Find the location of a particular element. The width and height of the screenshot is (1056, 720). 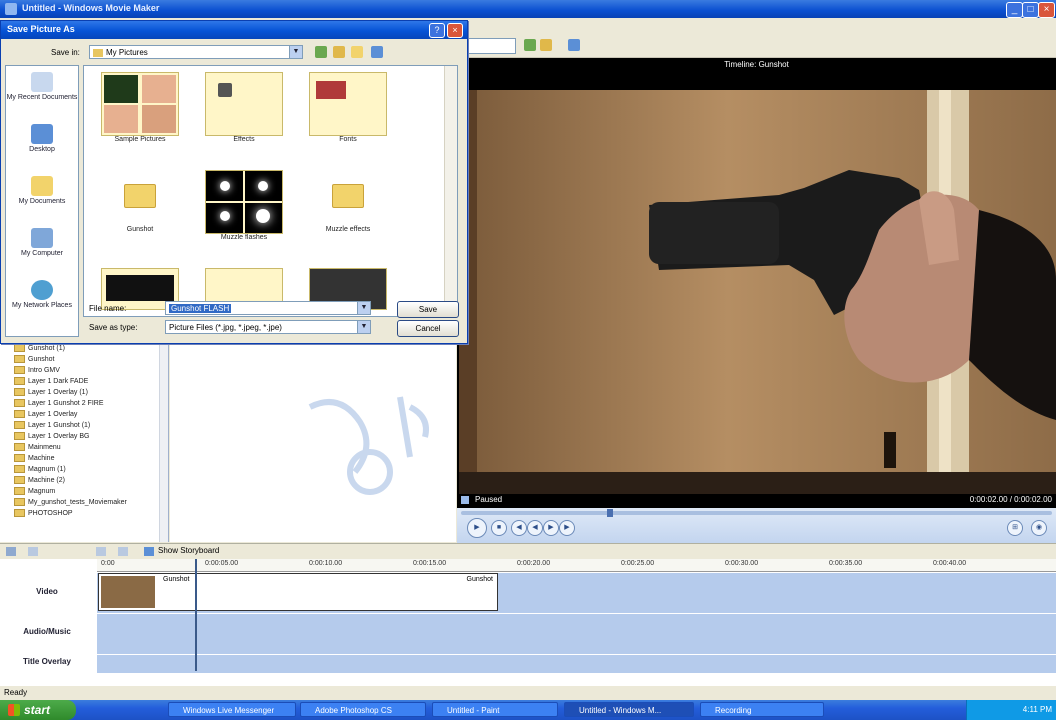

place-network: My Network Places is located at coordinates (42, 294).